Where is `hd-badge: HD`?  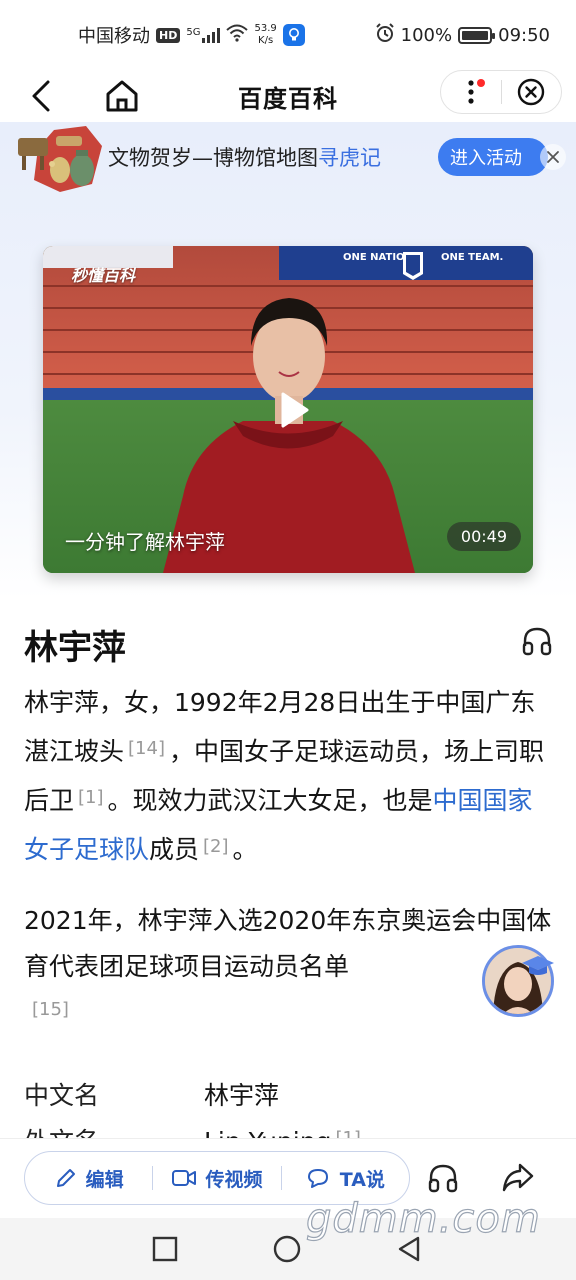 hd-badge: HD is located at coordinates (168, 35).